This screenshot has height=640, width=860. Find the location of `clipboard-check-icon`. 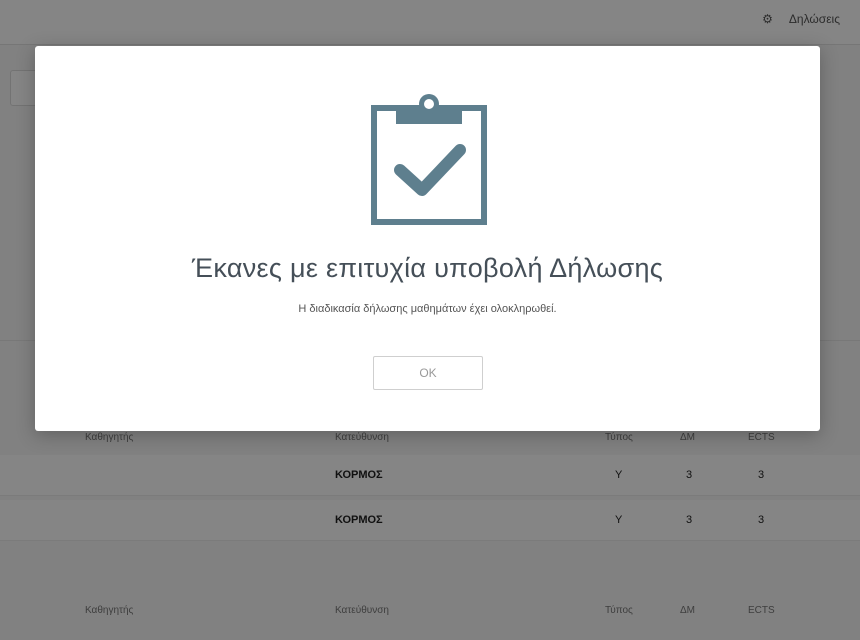

clipboard-check-icon is located at coordinates (429, 159).